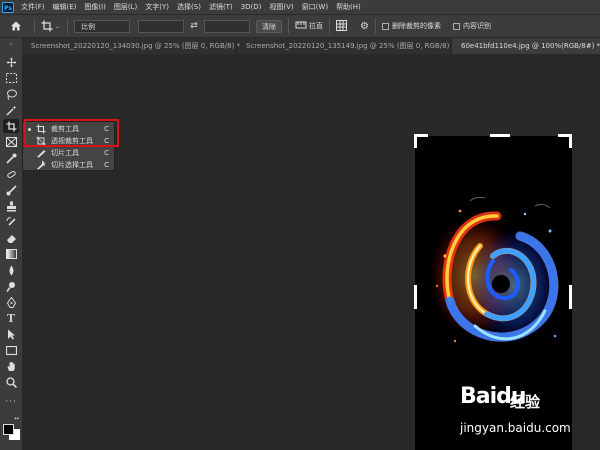 The height and width of the screenshot is (450, 600). I want to click on delete-cropped-checkbox, so click(385, 26).